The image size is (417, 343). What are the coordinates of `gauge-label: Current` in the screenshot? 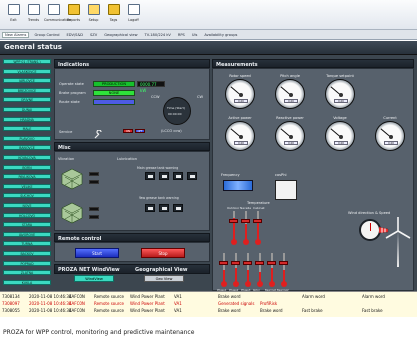 It's located at (390, 118).